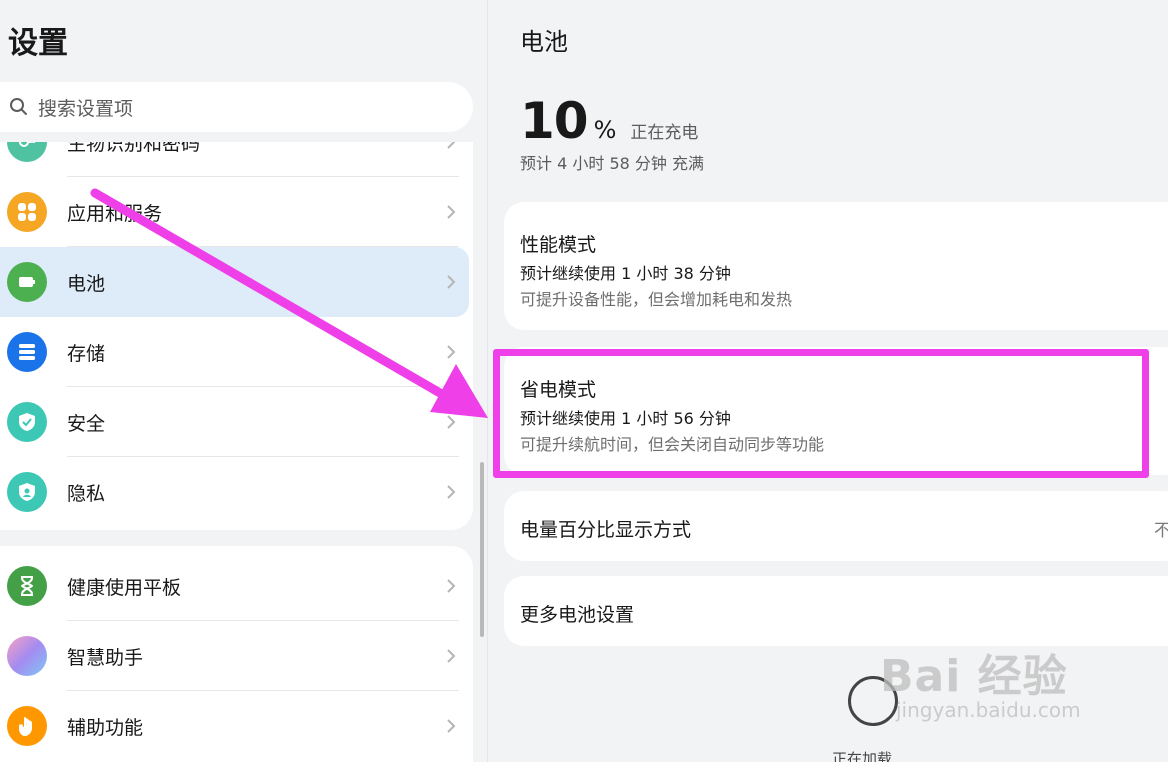 Image resolution: width=1168 pixels, height=762 pixels. What do you see at coordinates (236, 212) in the screenshot?
I see `sidebar-item-apps: 应用和服务` at bounding box center [236, 212].